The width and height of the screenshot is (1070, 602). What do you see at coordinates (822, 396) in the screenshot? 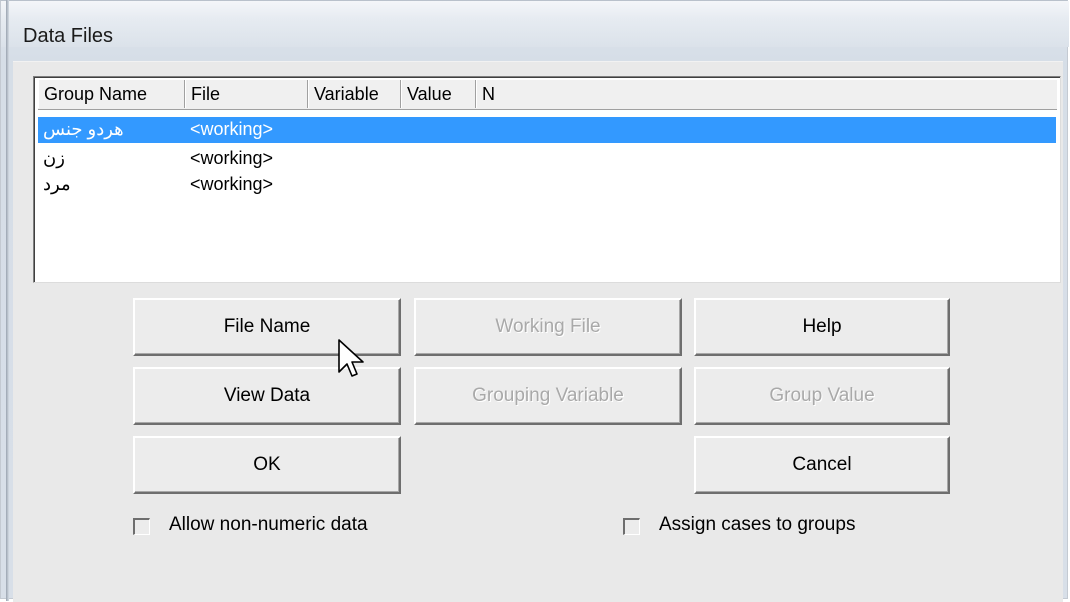
I see `group-value-button: Group Value` at bounding box center [822, 396].